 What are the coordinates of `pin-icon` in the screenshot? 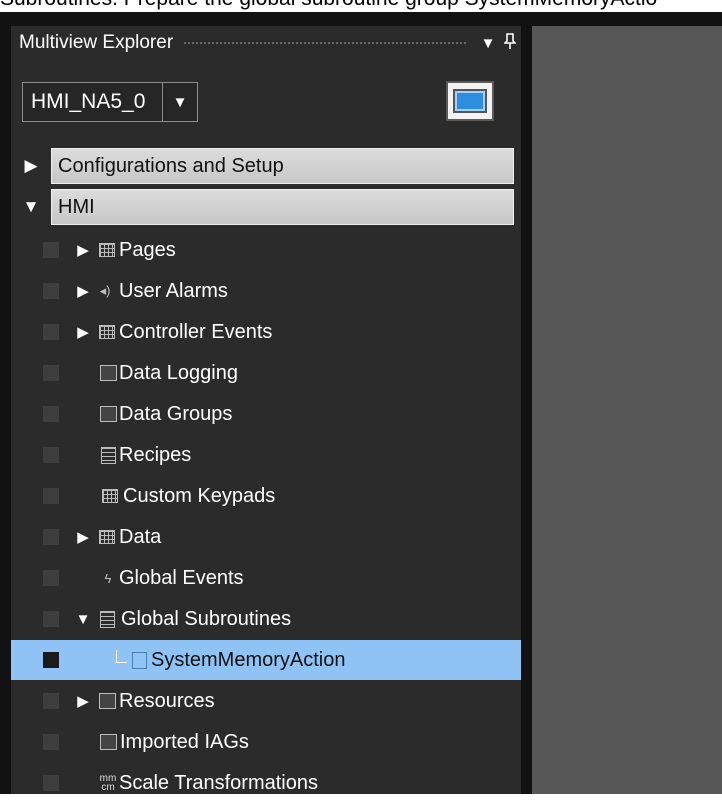 It's located at (510, 43).